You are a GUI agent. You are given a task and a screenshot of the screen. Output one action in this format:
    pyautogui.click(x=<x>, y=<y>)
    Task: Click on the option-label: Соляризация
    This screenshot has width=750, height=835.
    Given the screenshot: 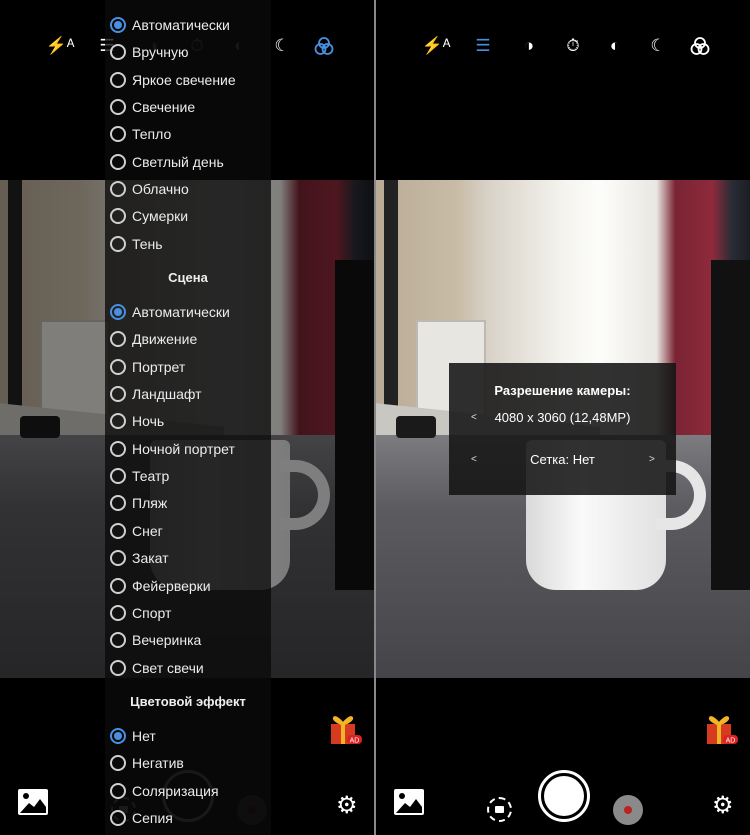 What is the action you would take?
    pyautogui.click(x=175, y=790)
    